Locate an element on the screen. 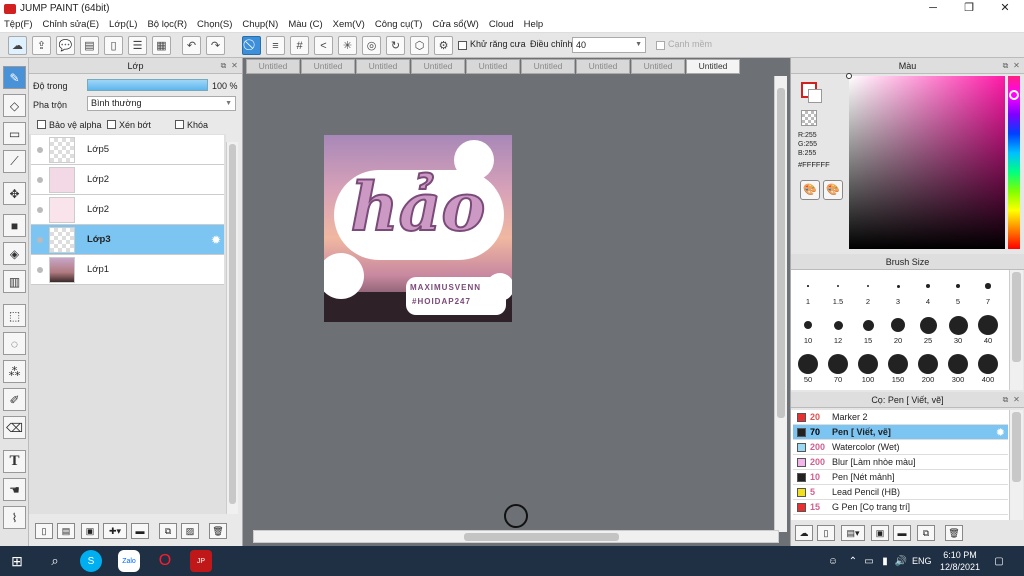 This screenshot has width=1024, height=576. menu-help: Help is located at coordinates (534, 24).